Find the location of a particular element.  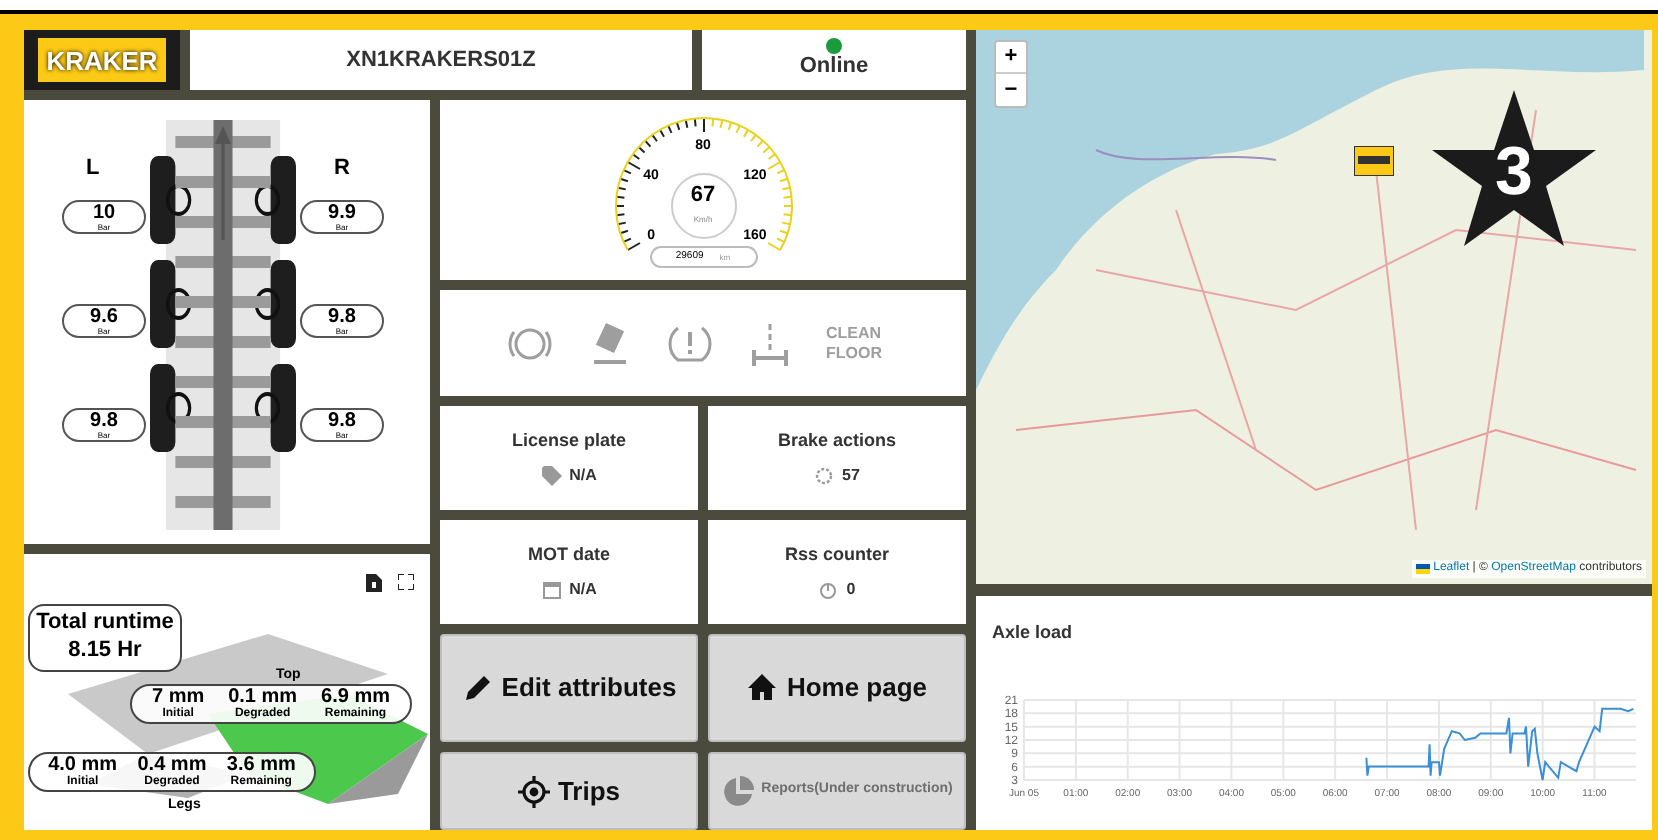

thickness-value: 0.1 mm is located at coordinates (263, 698).